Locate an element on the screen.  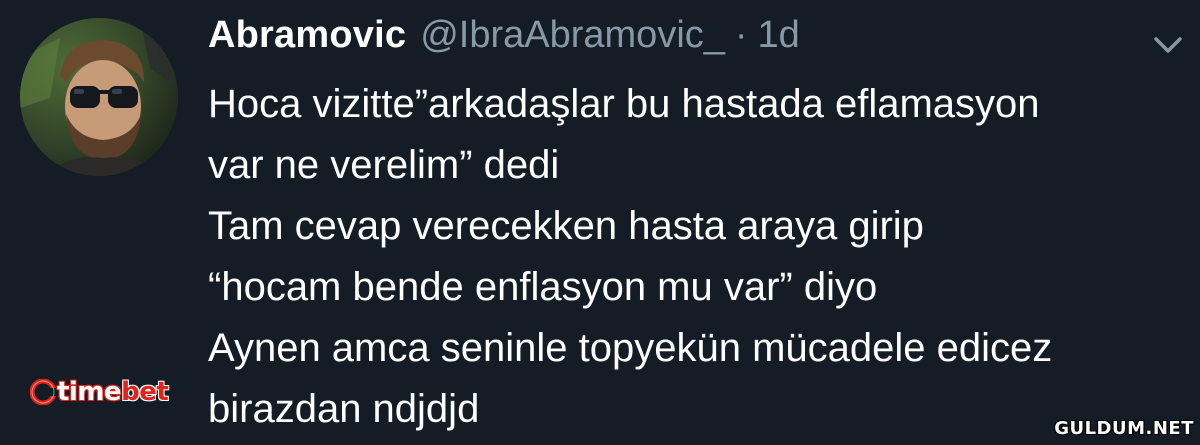
tweet-header: Abramovic @IbraAbramovic_ · 1d is located at coordinates (504, 40).